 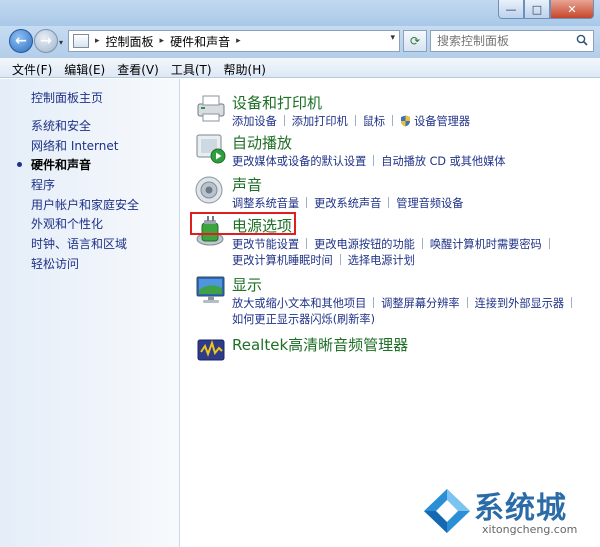 I want to click on link-change-sounds: 更改系统声音, so click(x=347, y=203).